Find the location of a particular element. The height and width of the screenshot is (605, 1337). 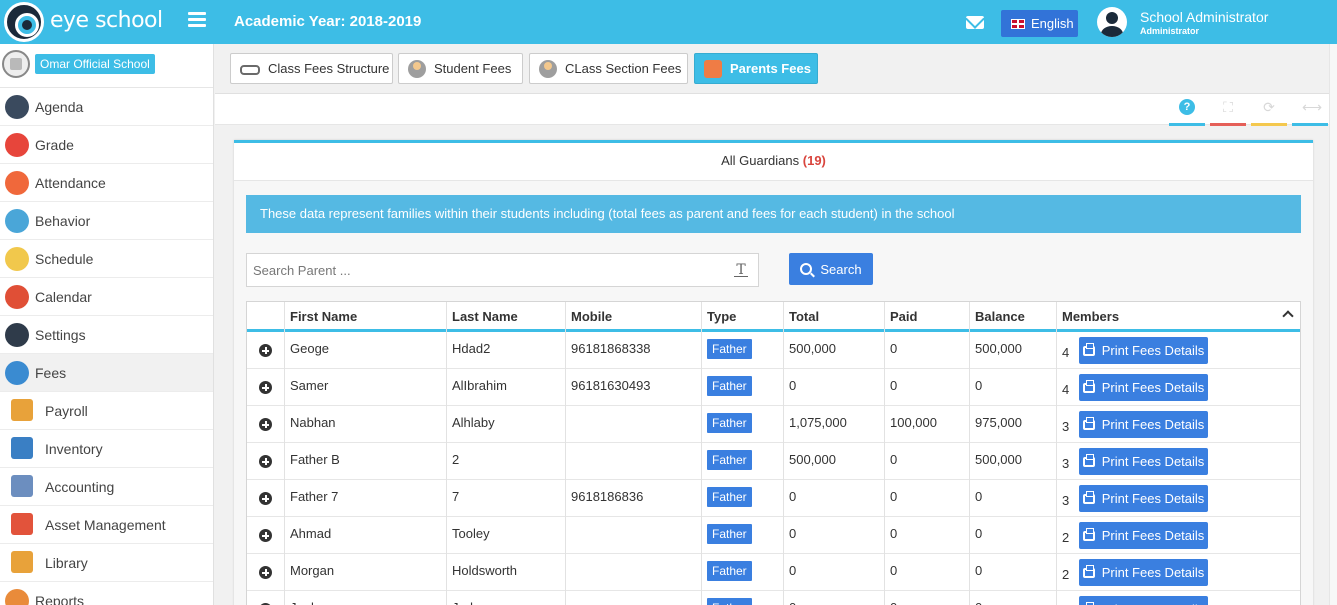

sidebar-item-agenda: Agenda is located at coordinates (106, 107).